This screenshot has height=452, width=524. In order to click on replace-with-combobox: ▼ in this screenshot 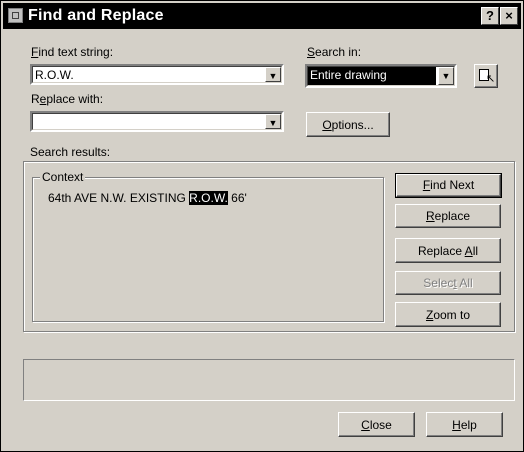, I will do `click(157, 121)`.